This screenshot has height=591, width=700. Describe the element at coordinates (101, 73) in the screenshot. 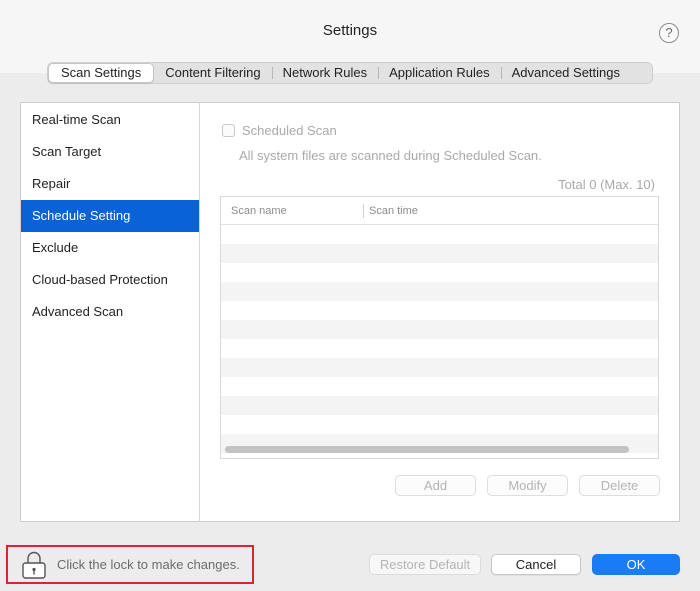

I see `tab-scan-settings: Scan Settings` at that location.